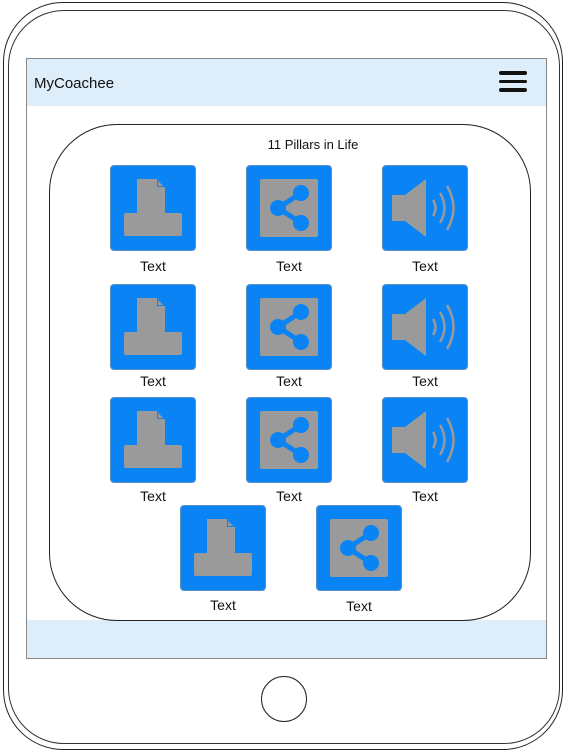  Describe the element at coordinates (284, 699) in the screenshot. I see `home-button` at that location.